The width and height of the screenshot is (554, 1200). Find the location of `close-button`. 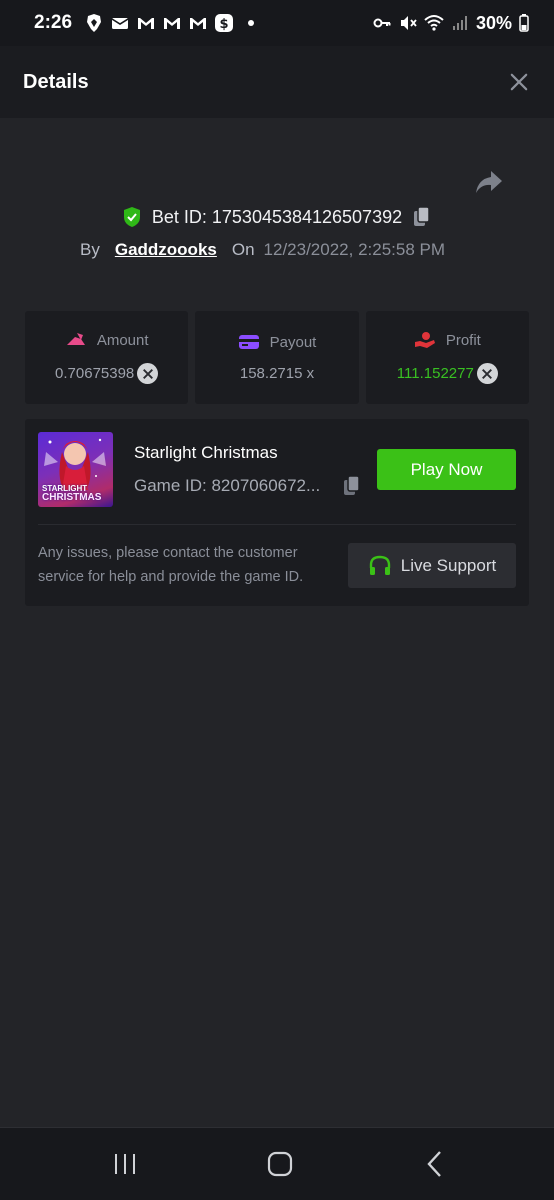

close-button is located at coordinates (519, 82).